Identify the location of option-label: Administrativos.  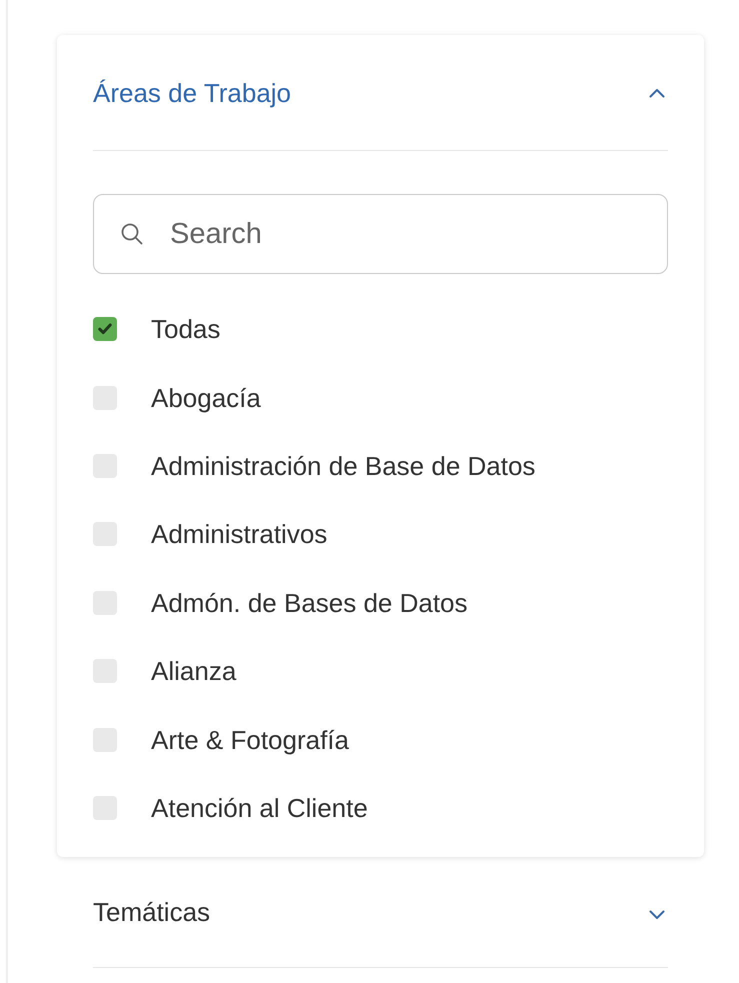
(239, 534).